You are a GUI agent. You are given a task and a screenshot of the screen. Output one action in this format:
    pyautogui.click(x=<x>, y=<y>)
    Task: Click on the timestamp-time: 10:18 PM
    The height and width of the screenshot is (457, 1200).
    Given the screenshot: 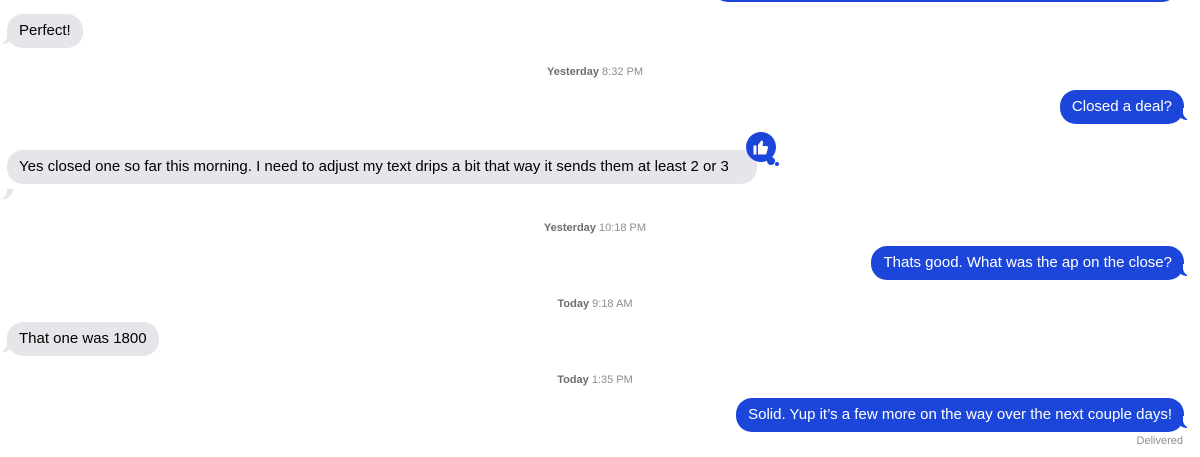 What is the action you would take?
    pyautogui.click(x=622, y=228)
    